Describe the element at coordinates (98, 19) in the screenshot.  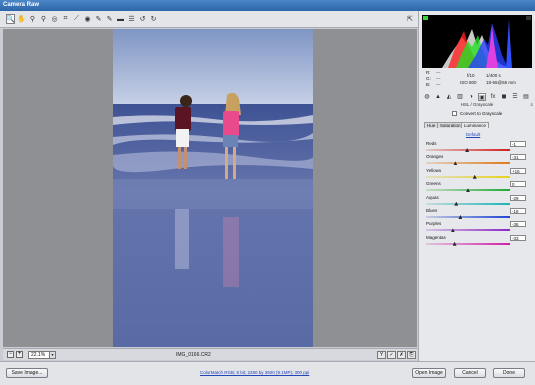
I see `spot-removal-tool-icon: ✎` at that location.